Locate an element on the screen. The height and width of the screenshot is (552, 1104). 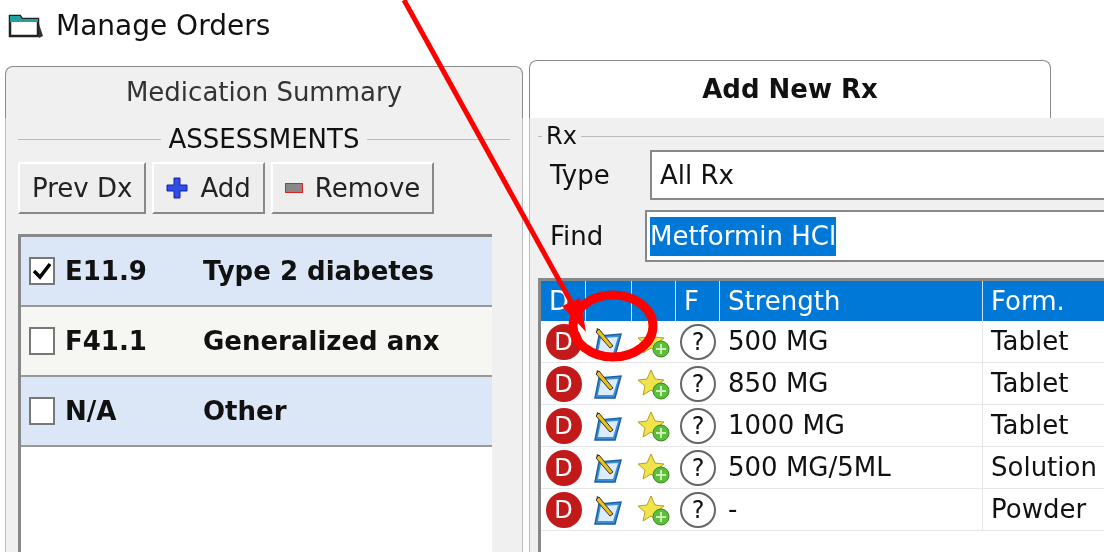
strength-cell-text: 850 MG is located at coordinates (778, 383).